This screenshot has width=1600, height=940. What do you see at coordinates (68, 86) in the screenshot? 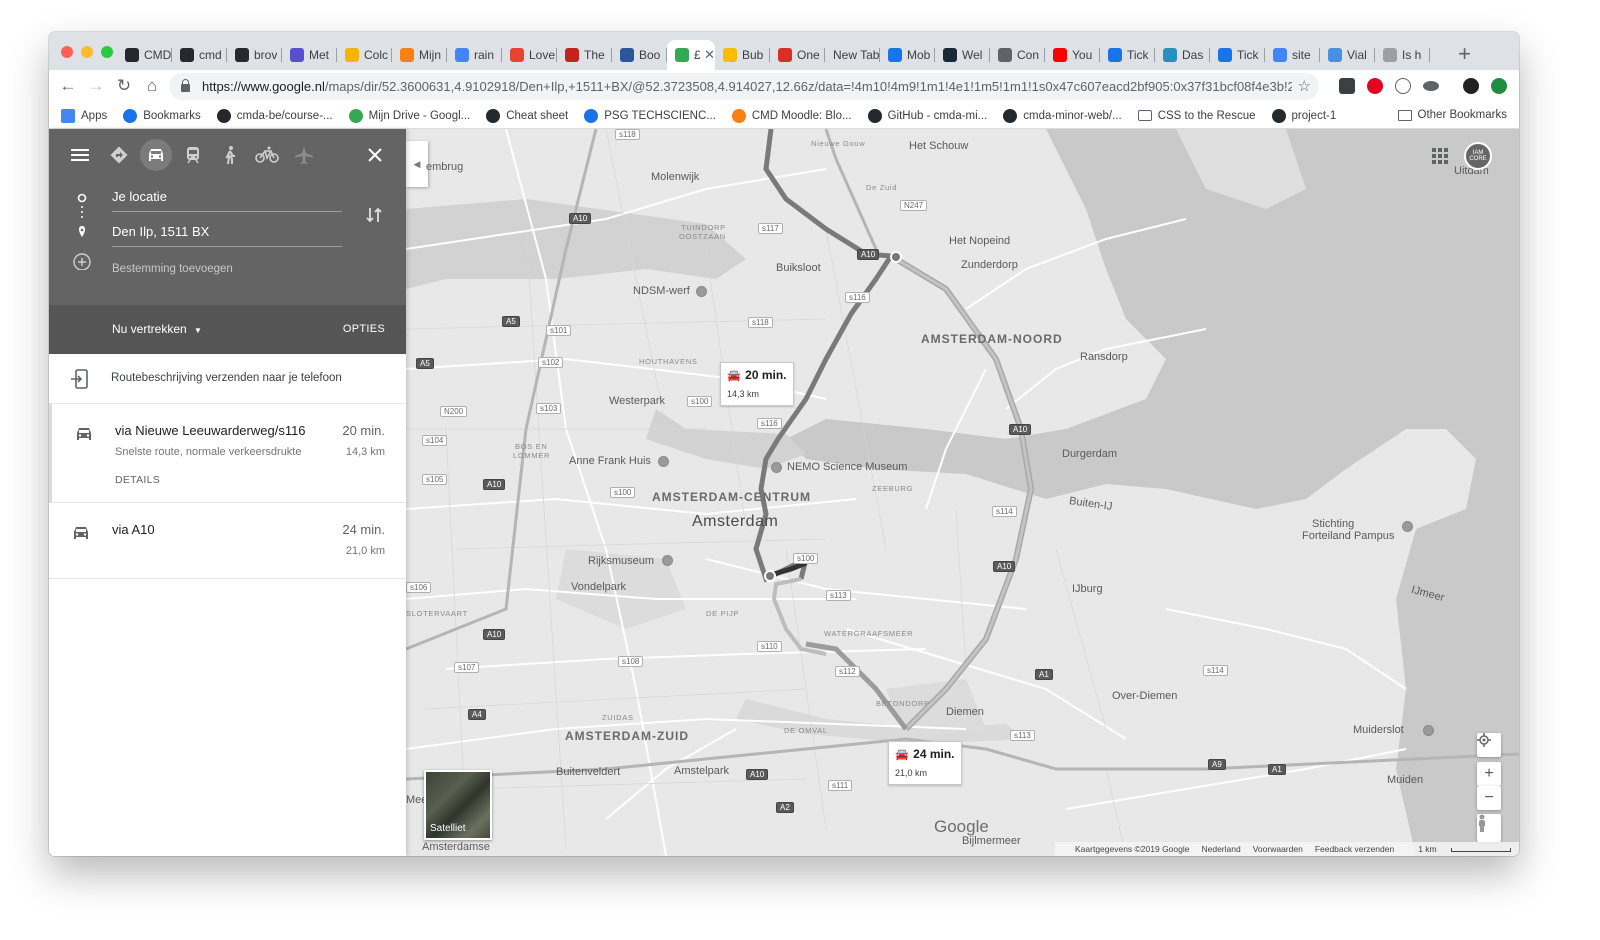
I see `back-button: ←` at bounding box center [68, 86].